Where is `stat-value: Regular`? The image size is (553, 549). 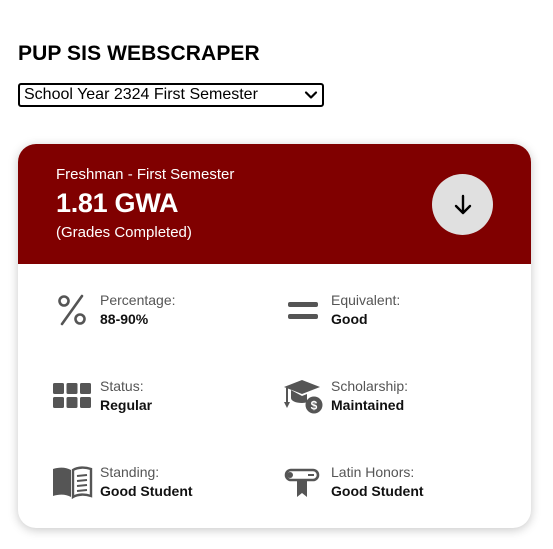
stat-value: Regular is located at coordinates (126, 405).